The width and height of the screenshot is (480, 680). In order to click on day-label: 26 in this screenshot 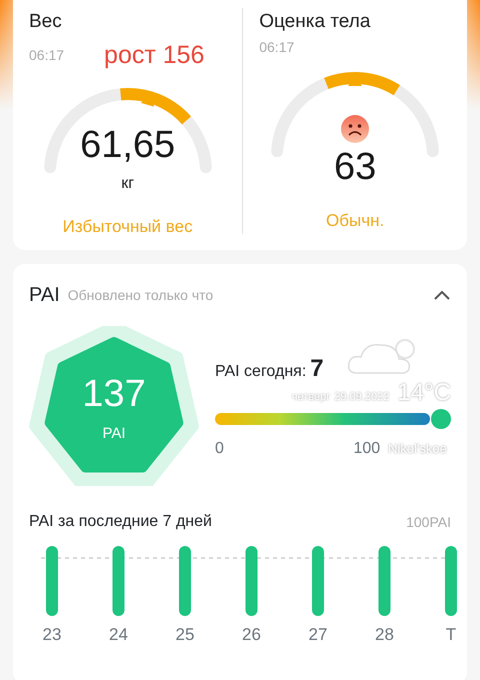, I will do `click(251, 635)`.